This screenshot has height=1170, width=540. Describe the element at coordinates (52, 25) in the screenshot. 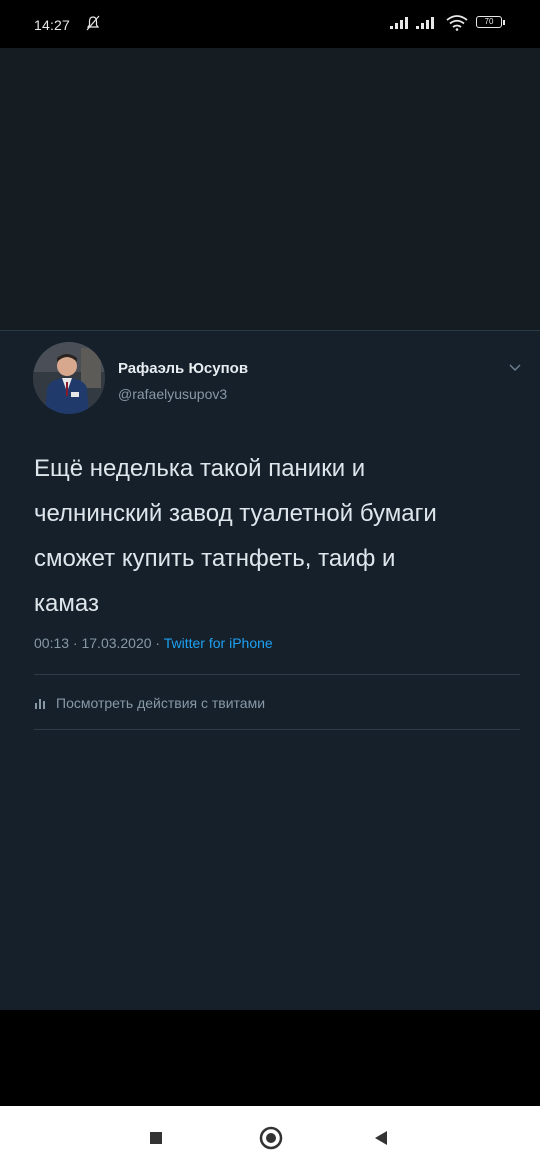

I see `status-time: 14:27` at that location.